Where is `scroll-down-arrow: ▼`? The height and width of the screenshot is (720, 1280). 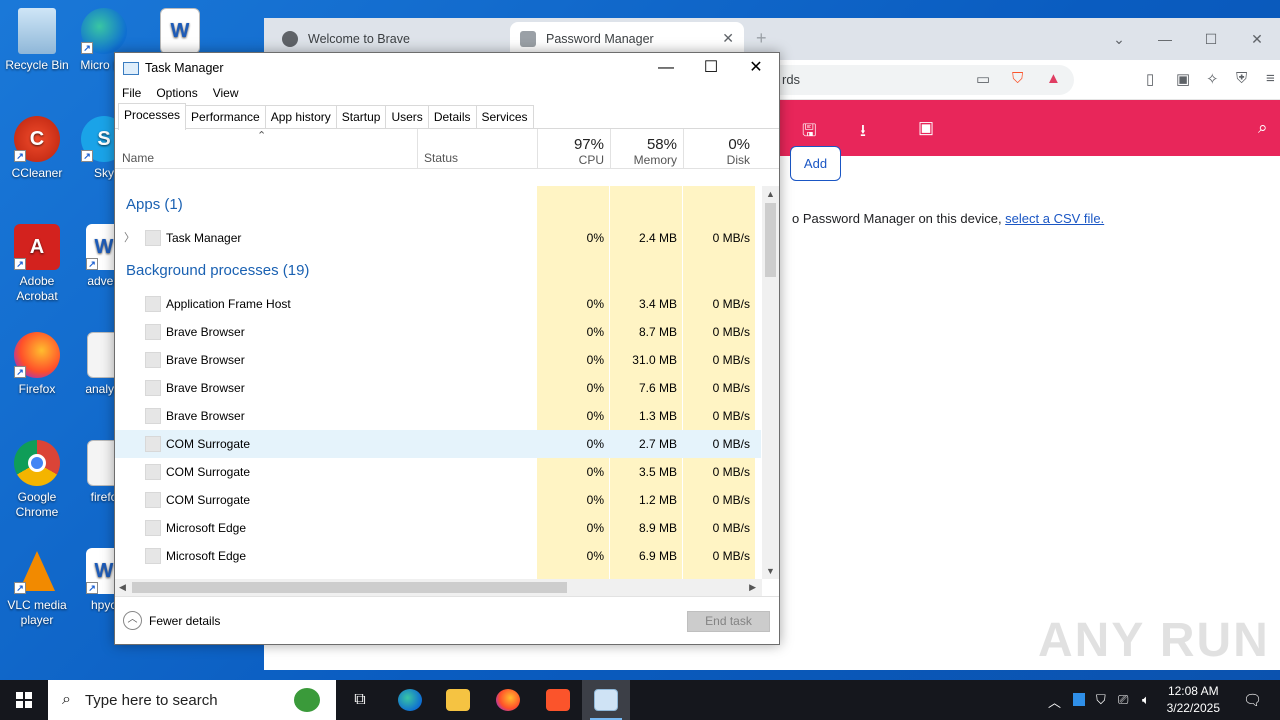 scroll-down-arrow: ▼ is located at coordinates (770, 571).